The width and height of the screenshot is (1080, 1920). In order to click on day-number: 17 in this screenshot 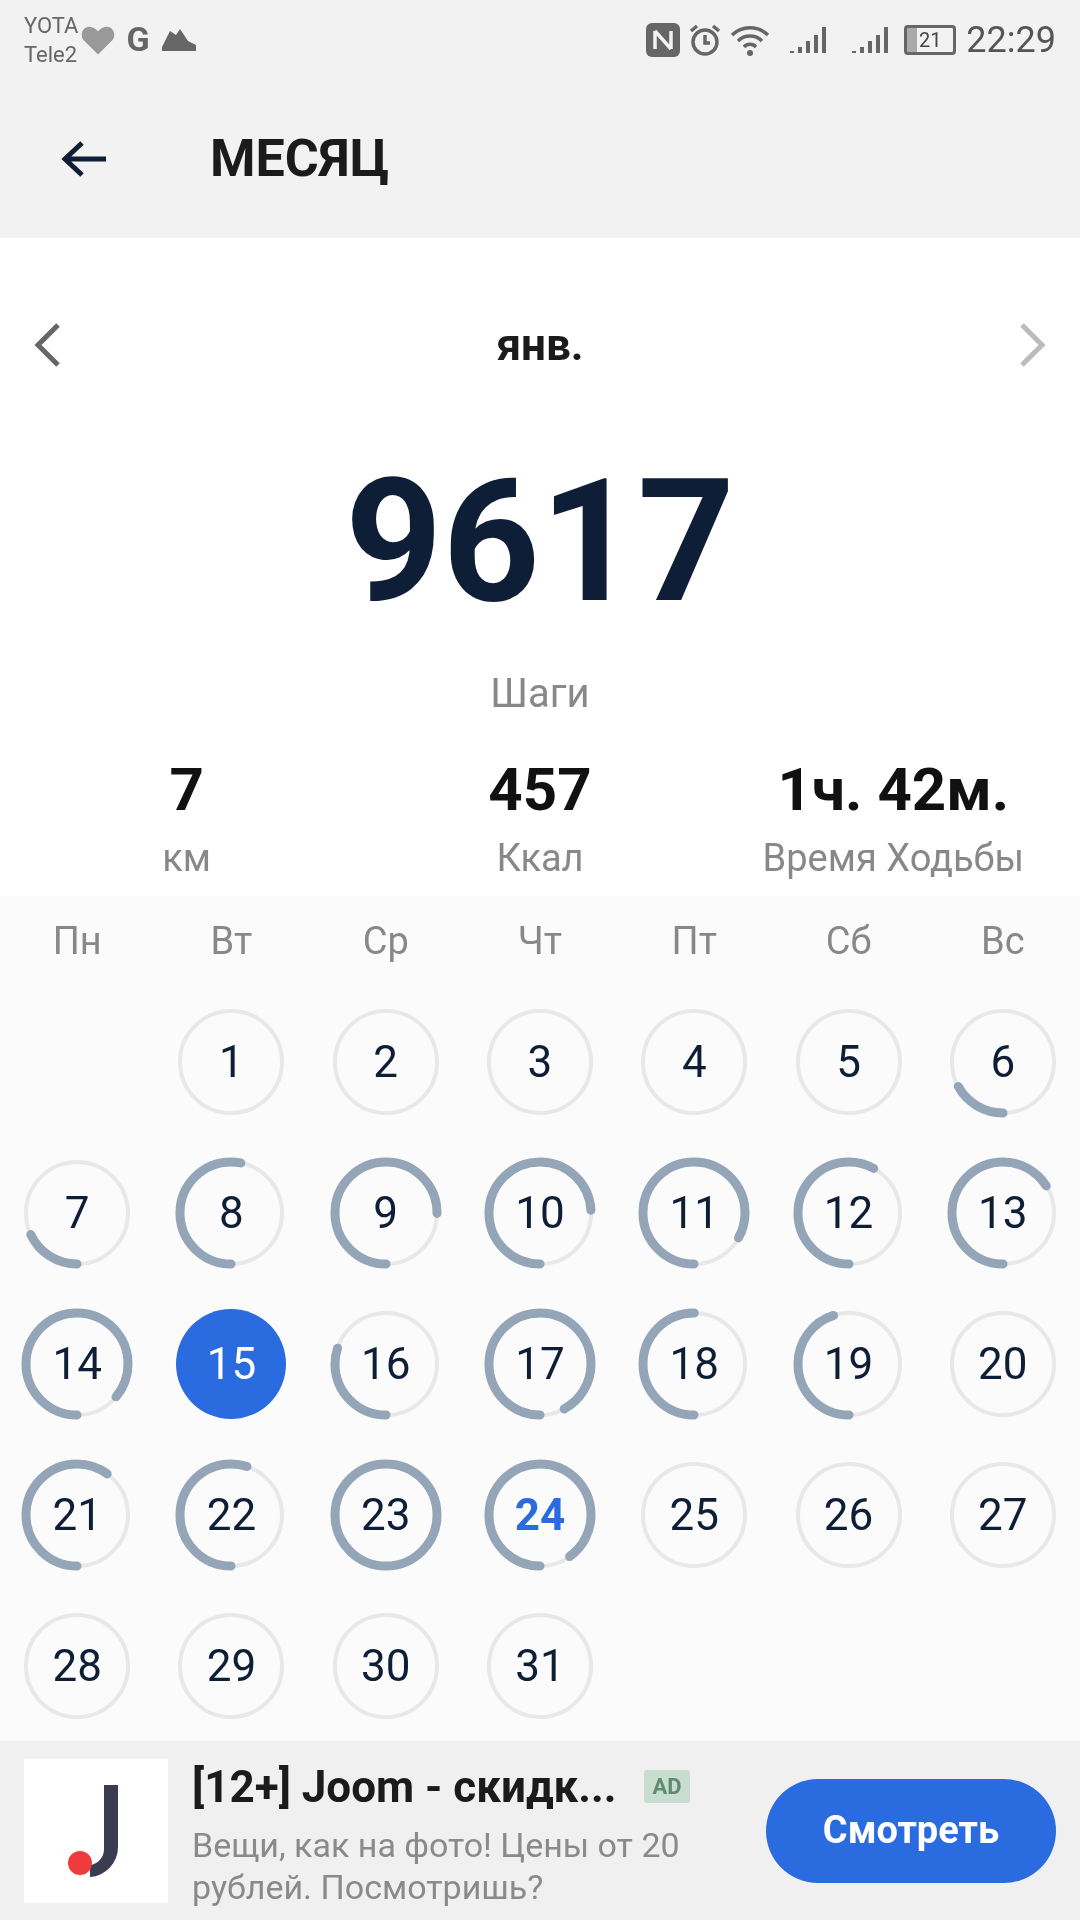, I will do `click(540, 1364)`.